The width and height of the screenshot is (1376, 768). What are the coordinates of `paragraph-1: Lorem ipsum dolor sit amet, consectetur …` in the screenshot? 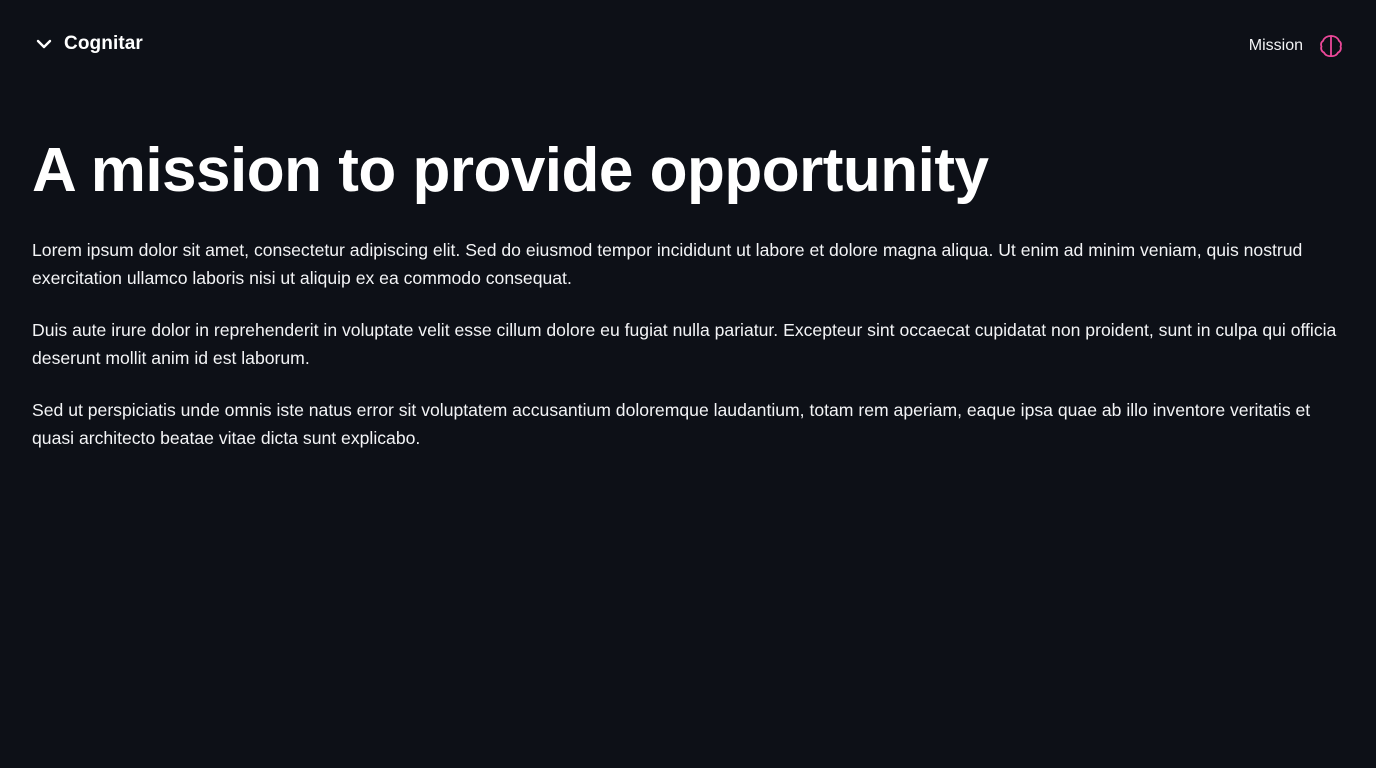 It's located at (667, 264).